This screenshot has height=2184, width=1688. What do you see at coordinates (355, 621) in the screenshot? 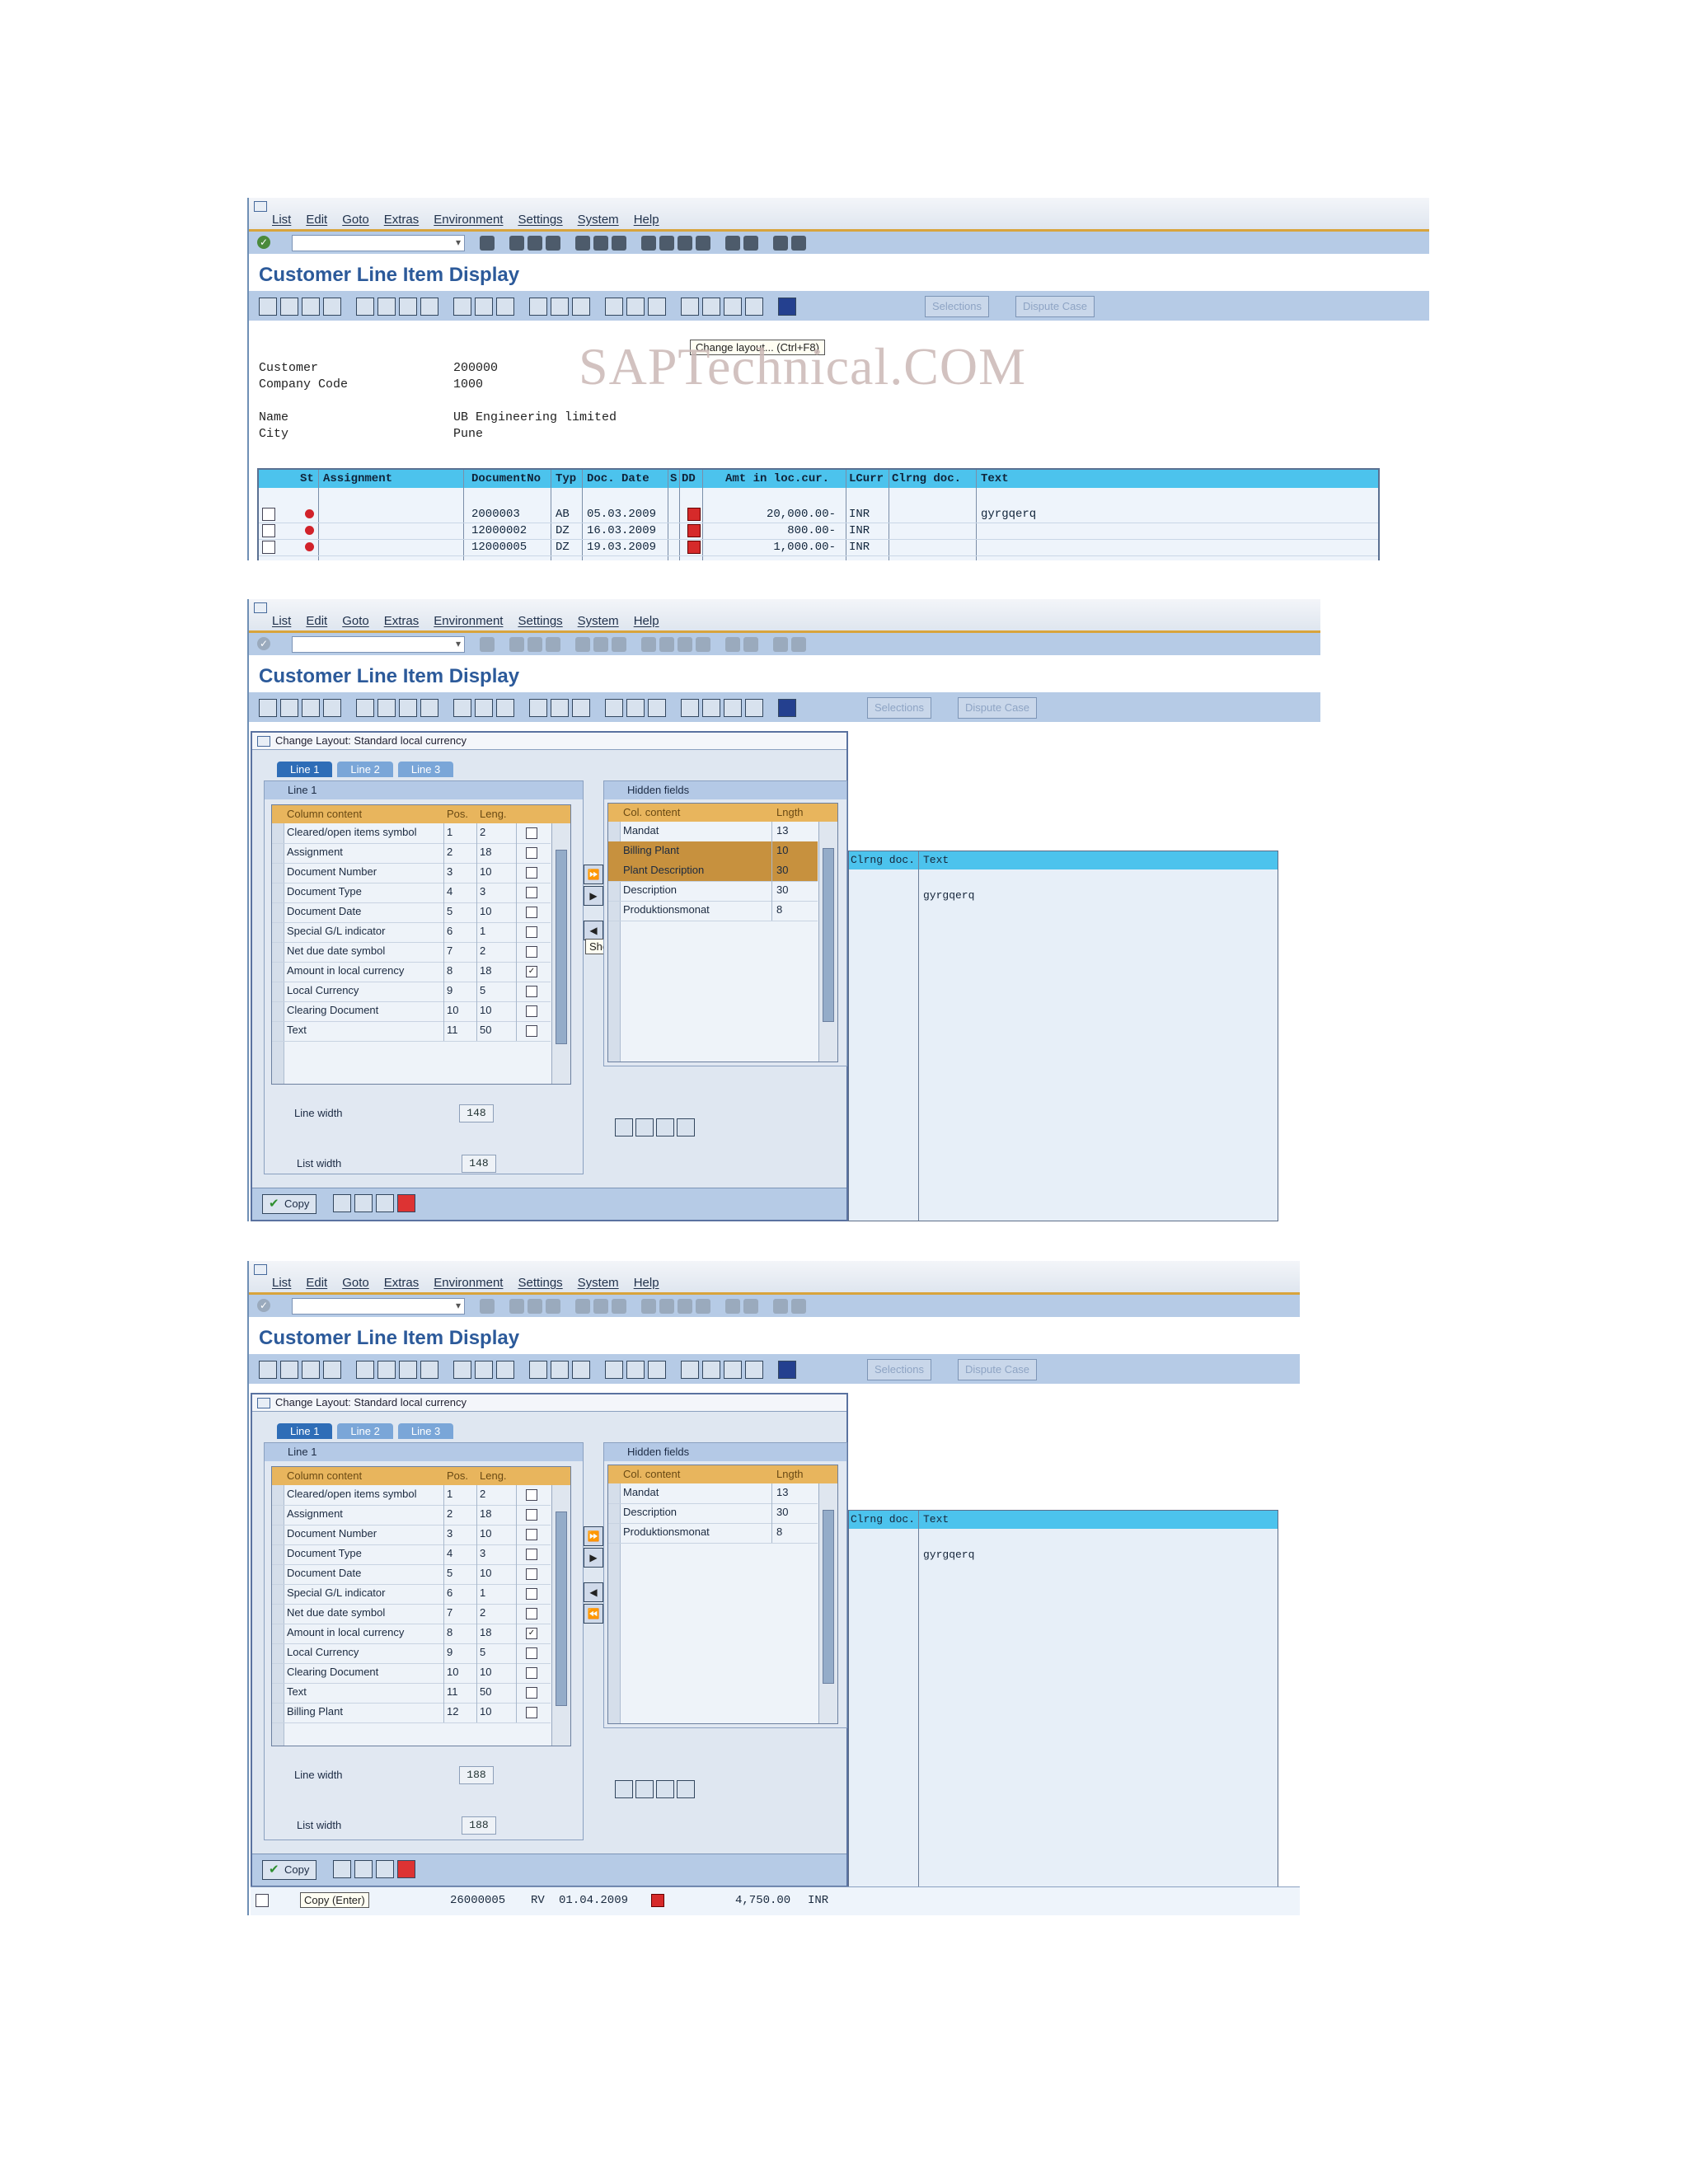
I see `menu-goto: Goto` at bounding box center [355, 621].